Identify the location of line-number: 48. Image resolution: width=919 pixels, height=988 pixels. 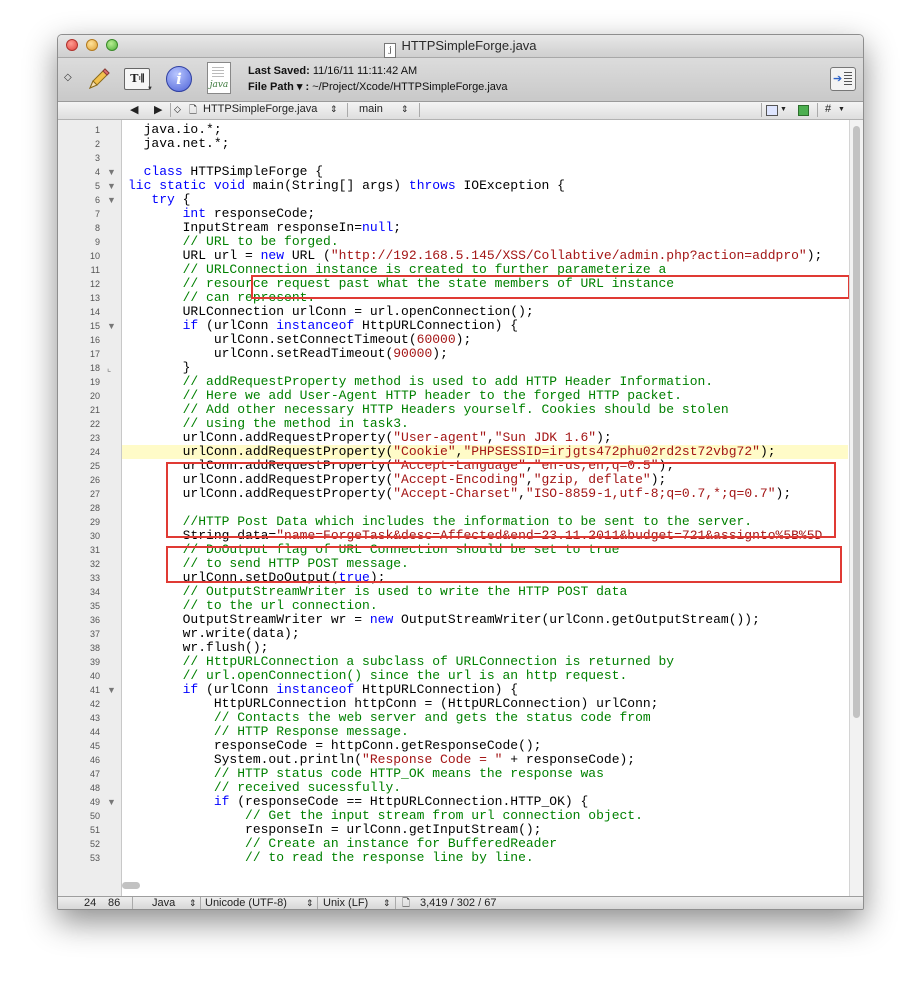
(79, 788).